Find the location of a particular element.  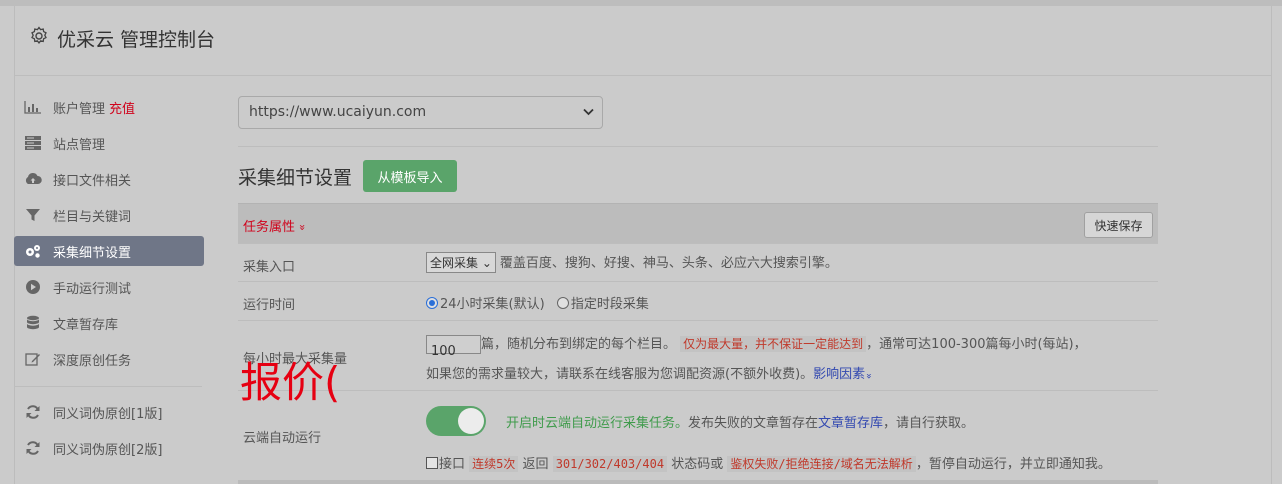

code-note: 鉴权失败/拒绝连接/域名无法解析 is located at coordinates (821, 464).